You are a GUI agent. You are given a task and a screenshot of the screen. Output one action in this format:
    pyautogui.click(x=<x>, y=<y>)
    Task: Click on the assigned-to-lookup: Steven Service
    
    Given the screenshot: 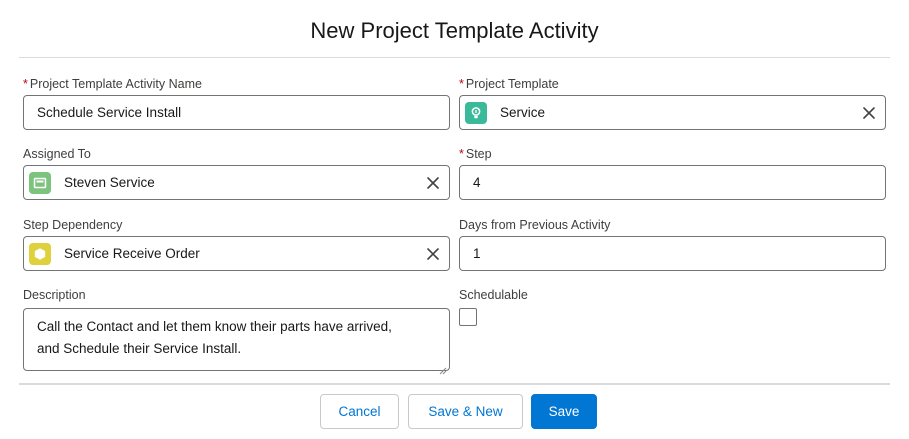 What is the action you would take?
    pyautogui.click(x=236, y=182)
    